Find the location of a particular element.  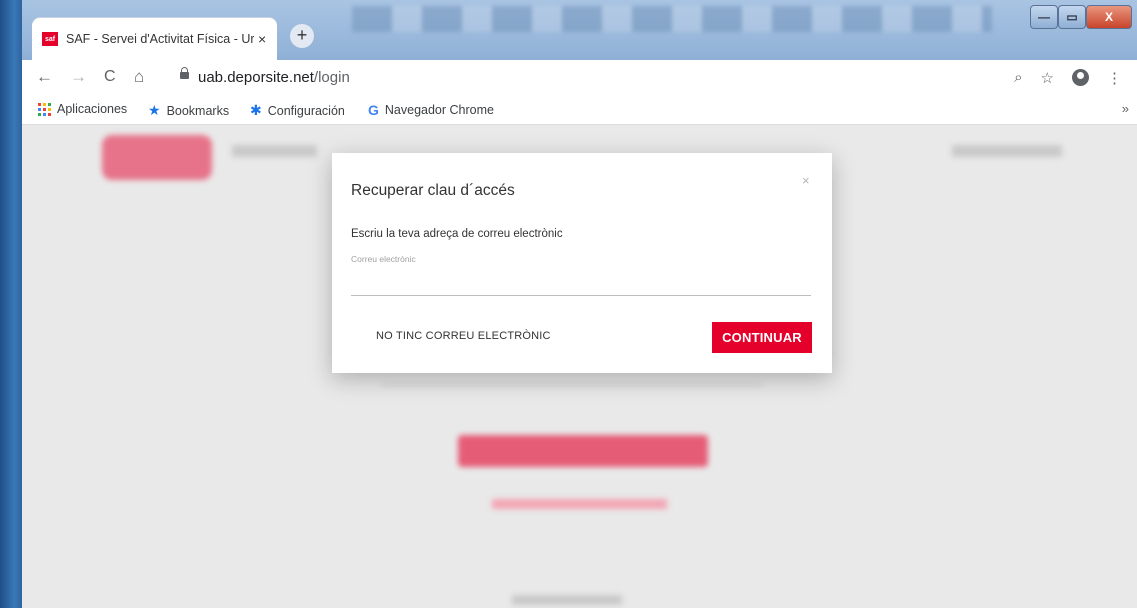

site-favicon-icon: saf is located at coordinates (50, 39).